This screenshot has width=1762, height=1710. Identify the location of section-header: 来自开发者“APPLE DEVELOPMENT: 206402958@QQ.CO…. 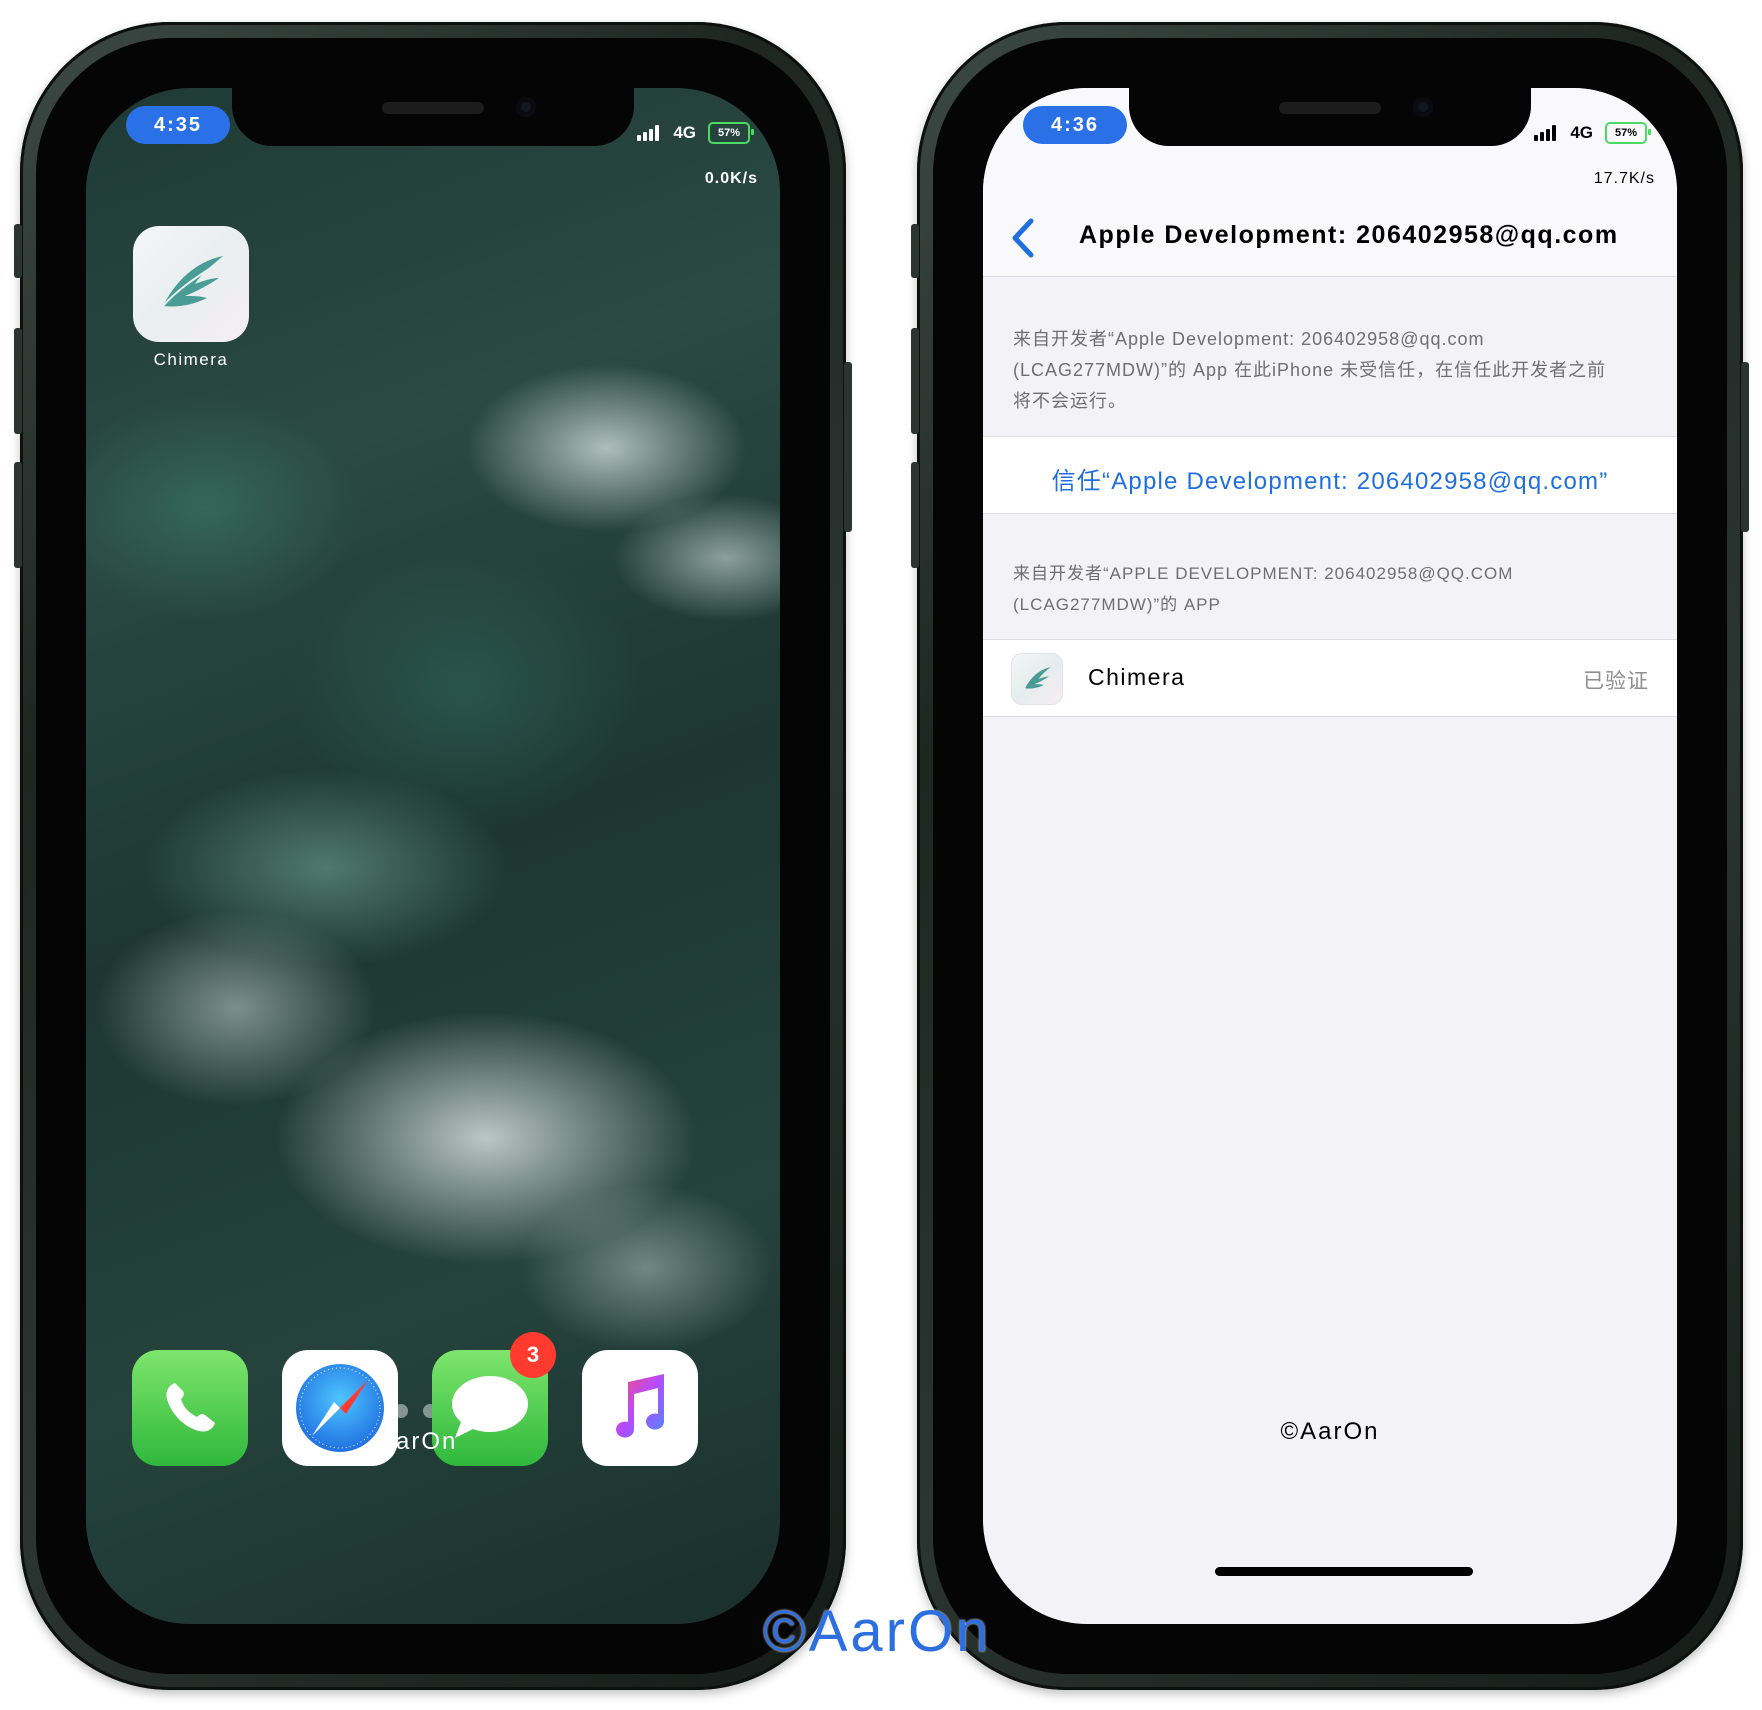
(1263, 589).